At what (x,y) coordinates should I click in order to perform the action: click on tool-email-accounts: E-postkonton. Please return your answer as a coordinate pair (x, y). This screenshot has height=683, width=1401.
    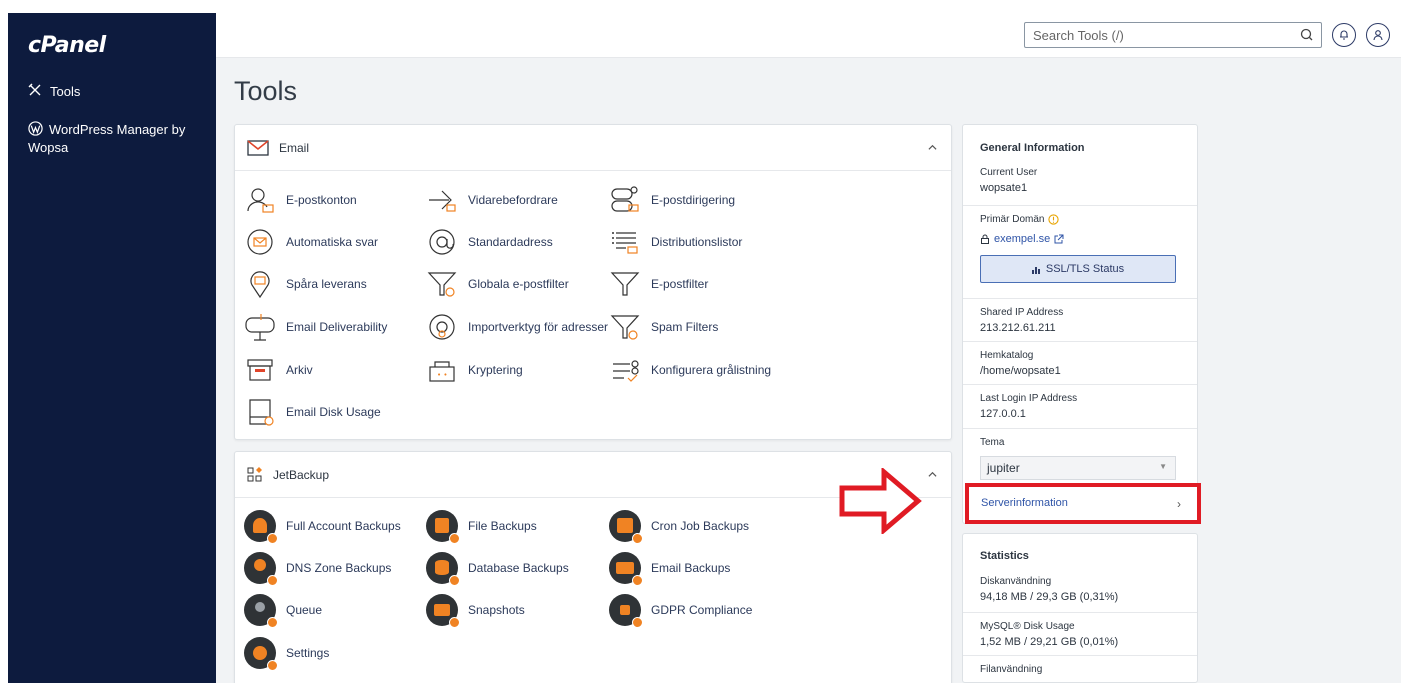
    Looking at the image, I should click on (300, 200).